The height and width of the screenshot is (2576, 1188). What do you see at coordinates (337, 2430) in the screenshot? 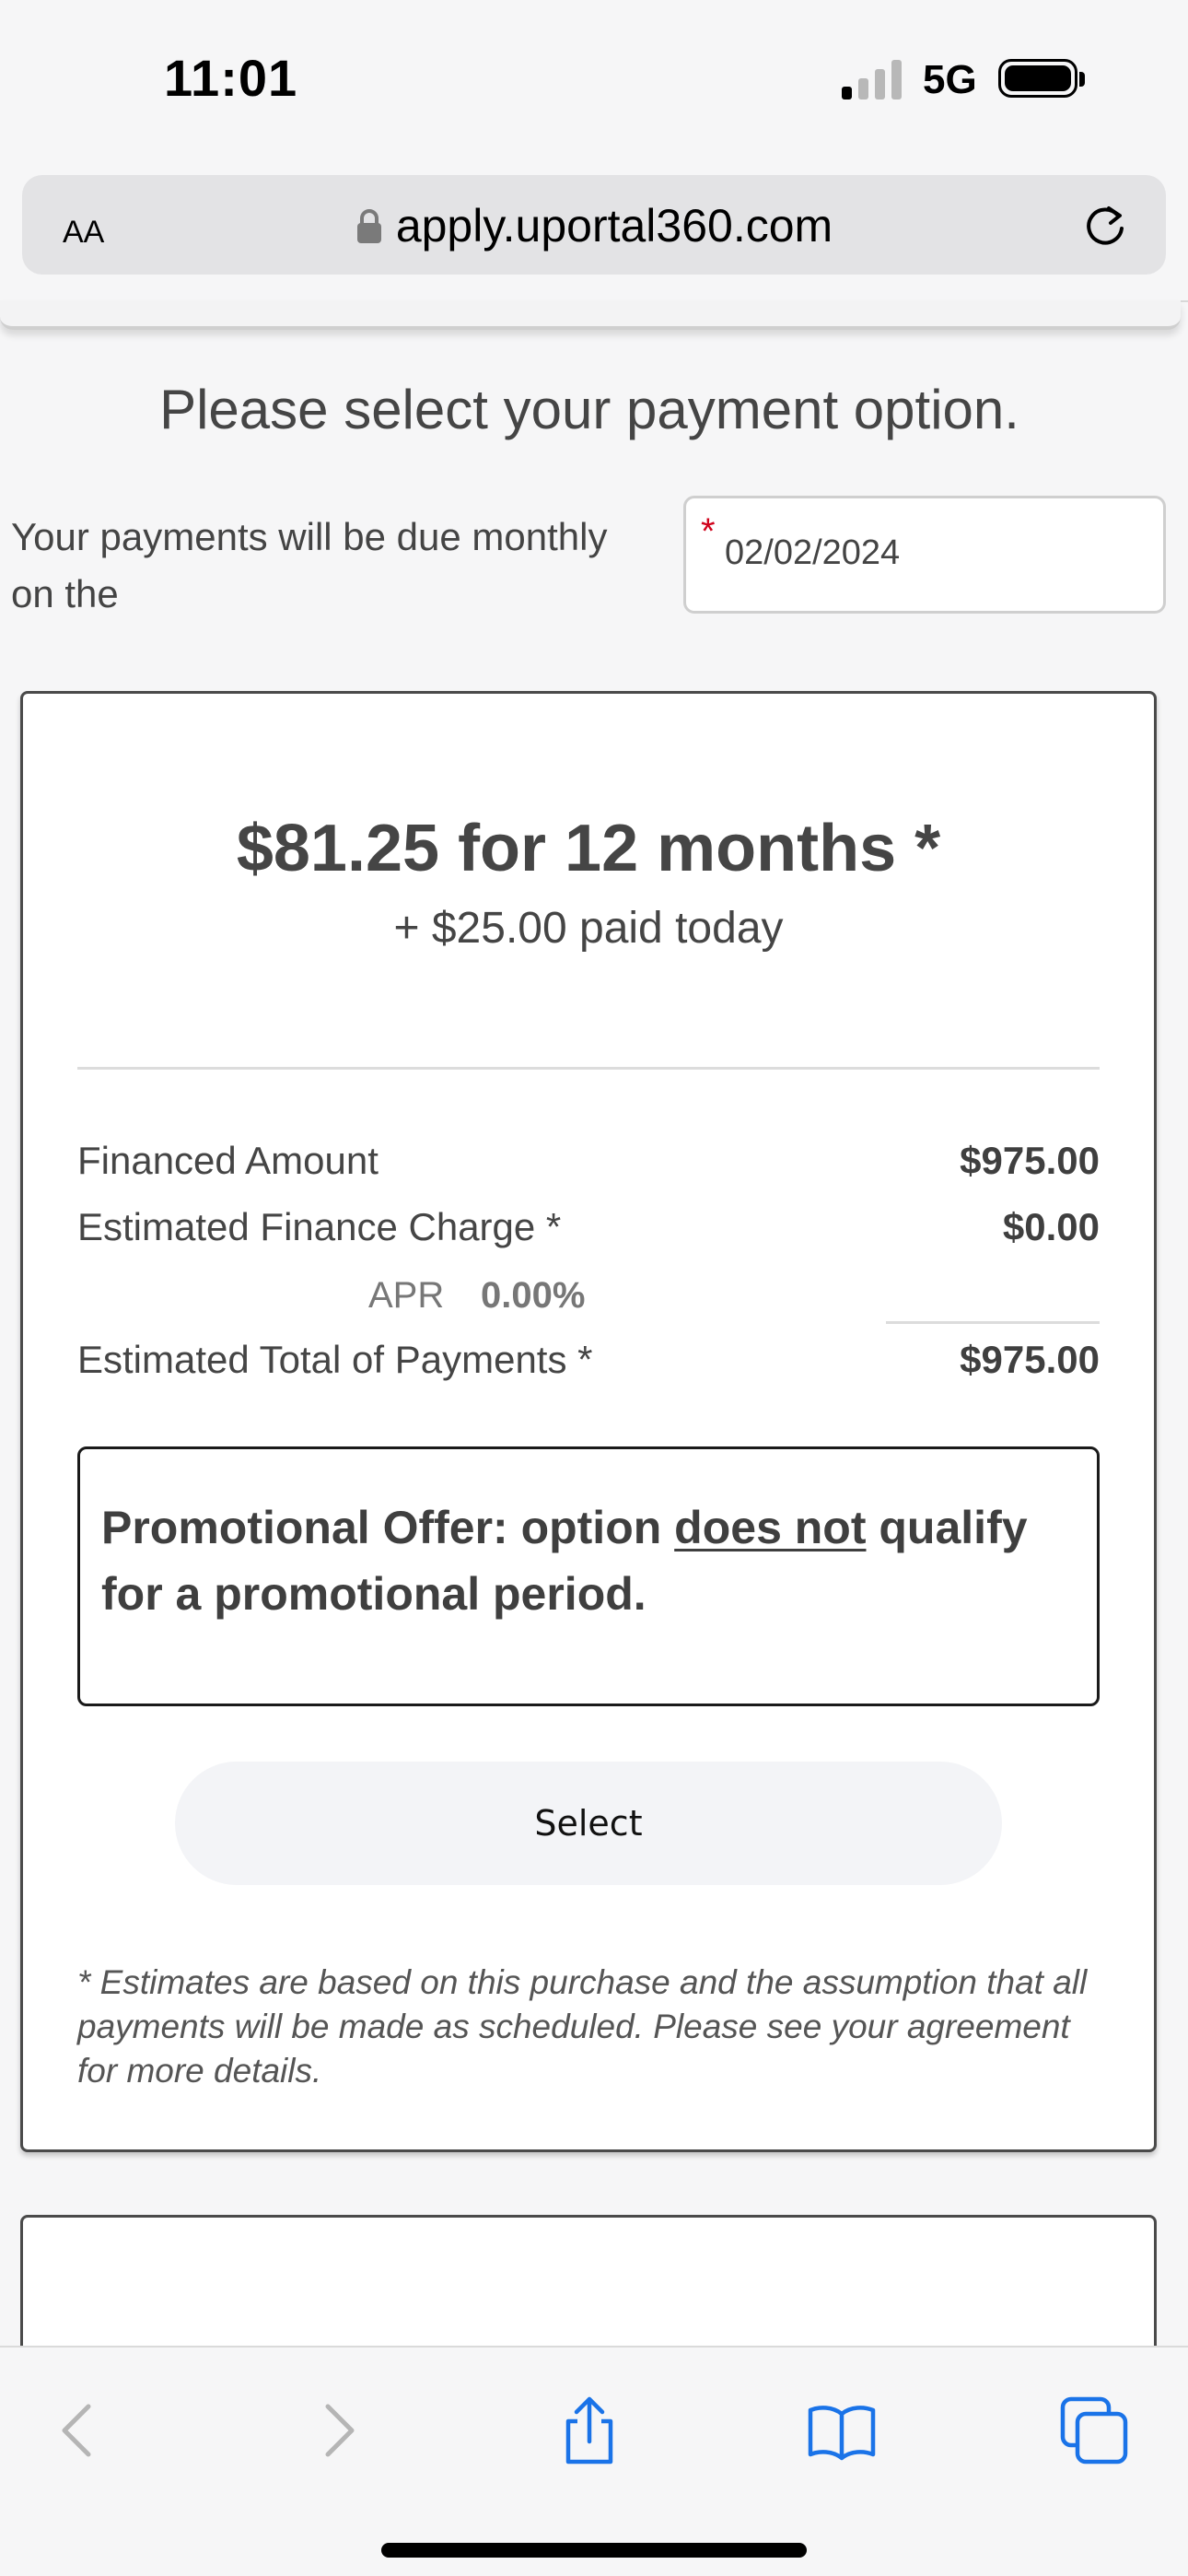
I see `forward-icon` at bounding box center [337, 2430].